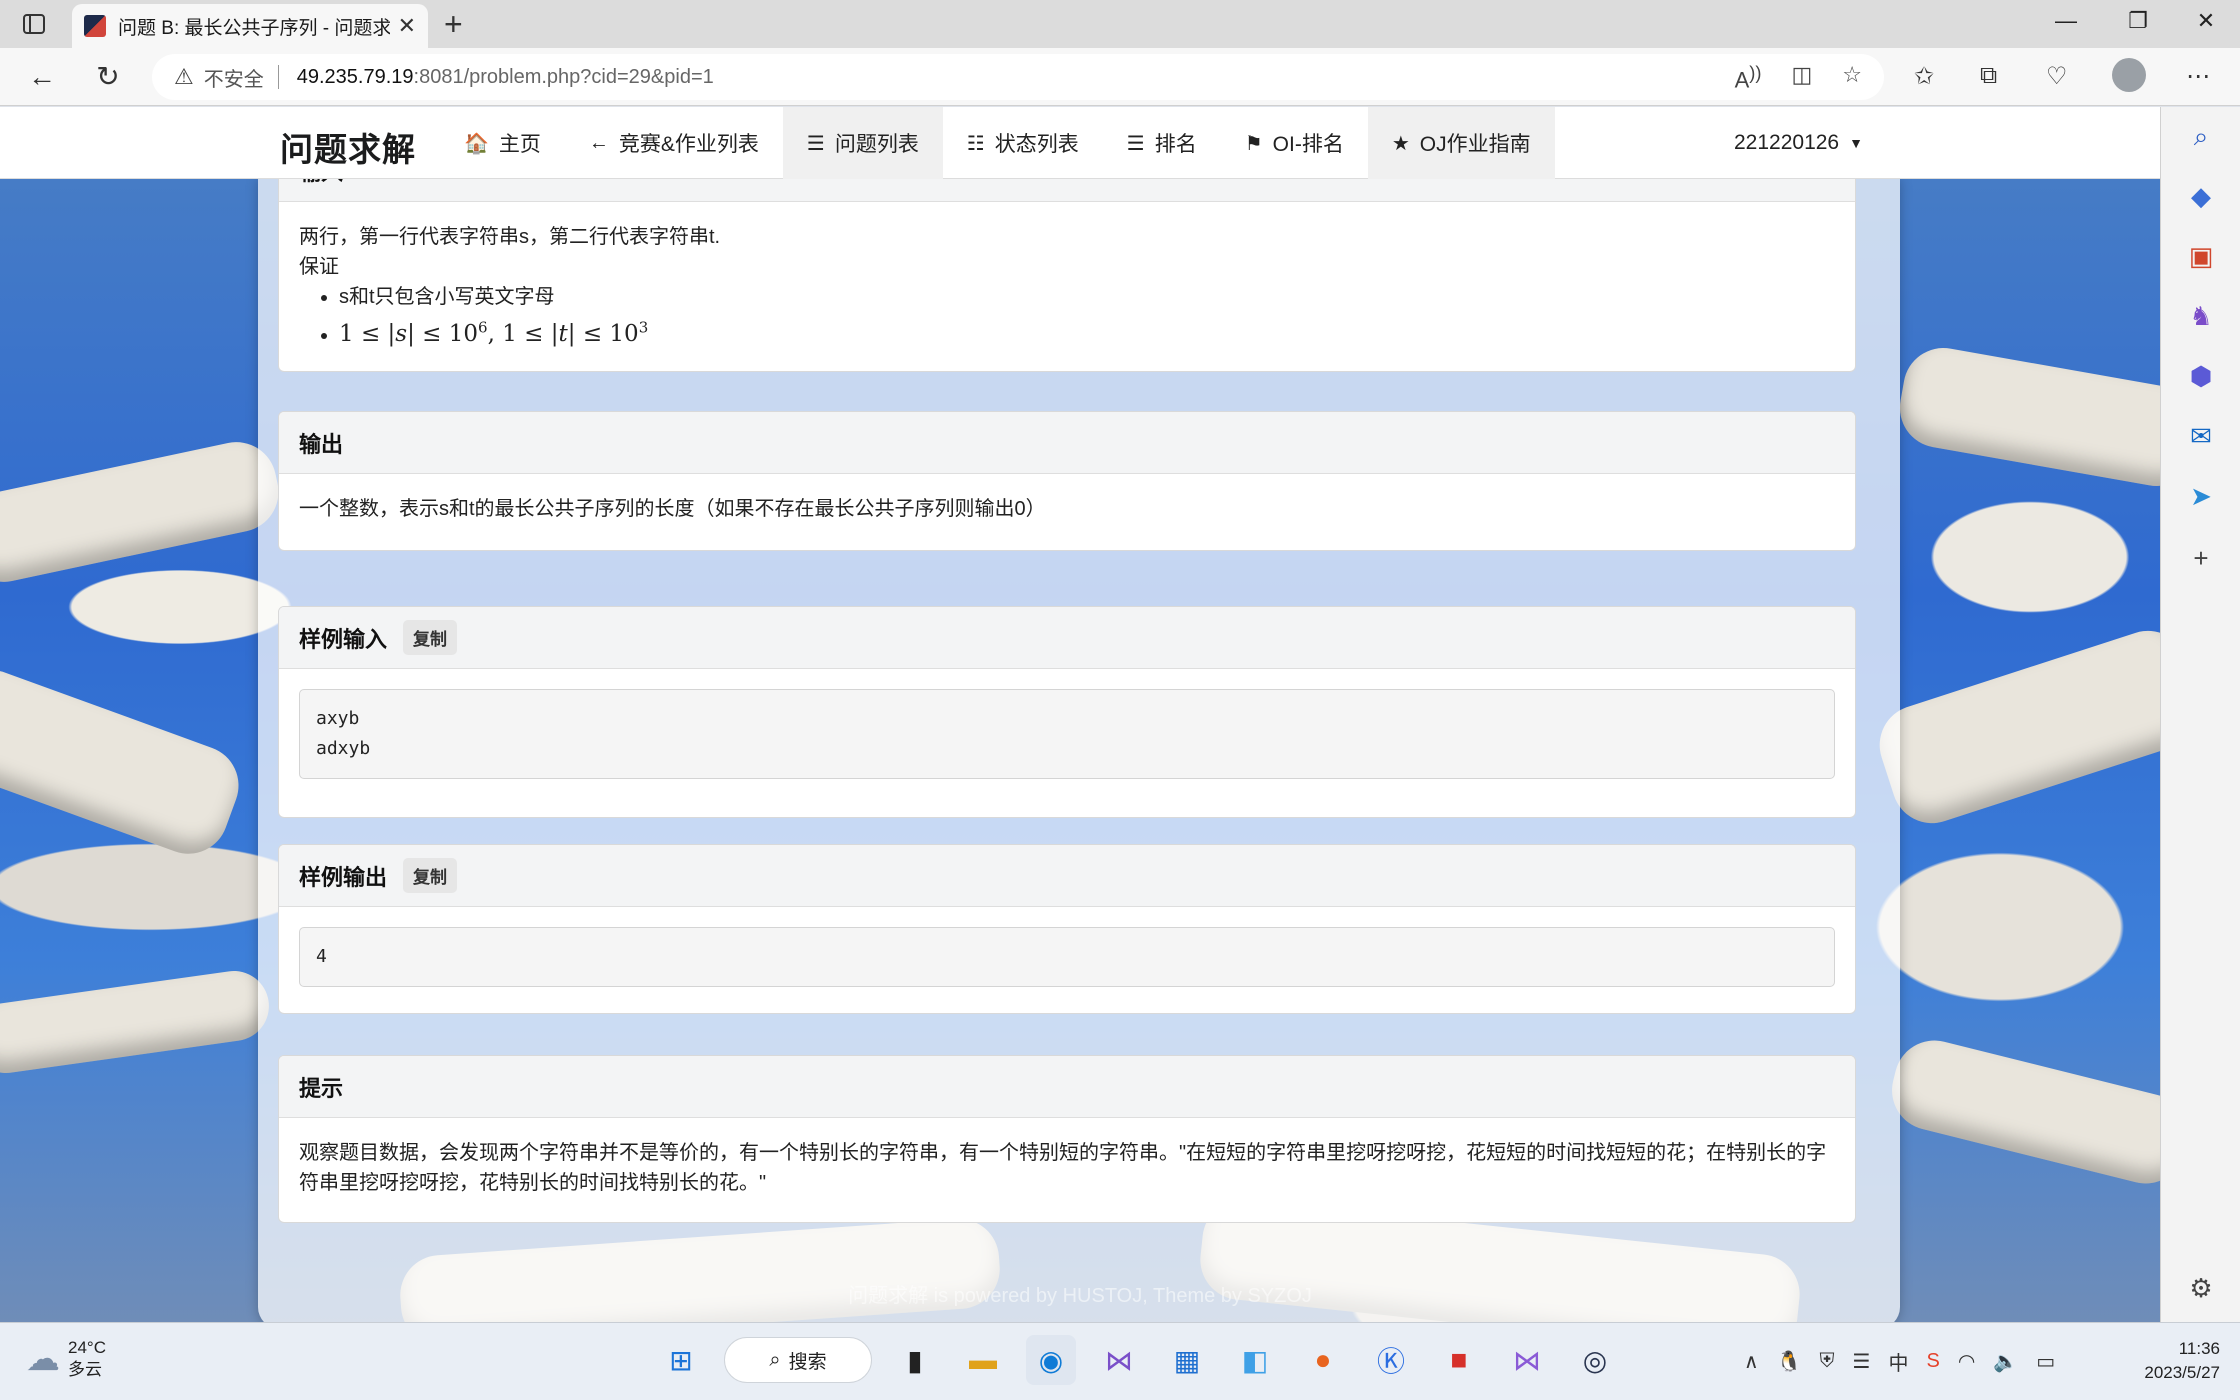 The width and height of the screenshot is (2240, 1400). I want to click on weather-temperature: 24°C, so click(87, 1347).